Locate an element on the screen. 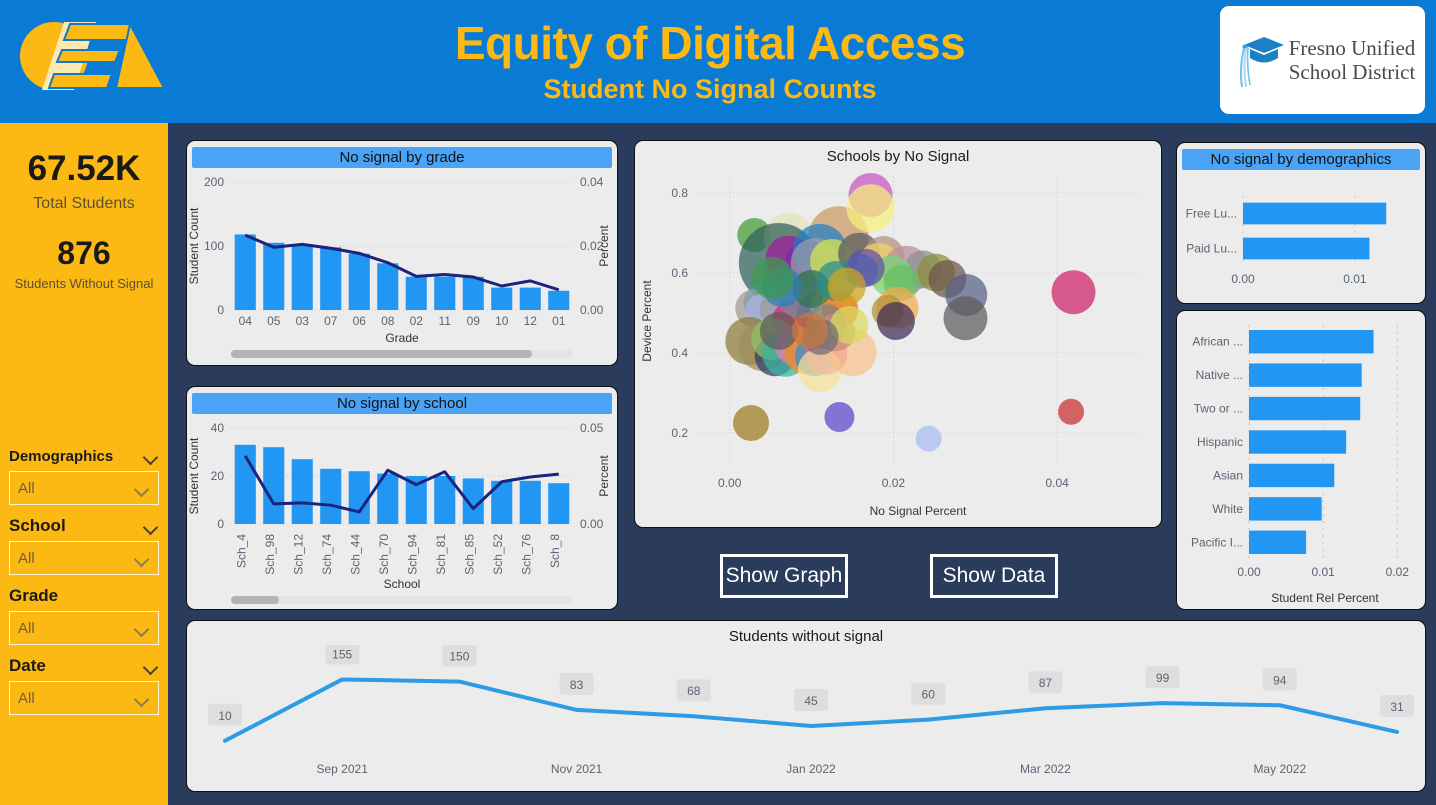  svg-text: Sch_74 is located at coordinates (327, 554).